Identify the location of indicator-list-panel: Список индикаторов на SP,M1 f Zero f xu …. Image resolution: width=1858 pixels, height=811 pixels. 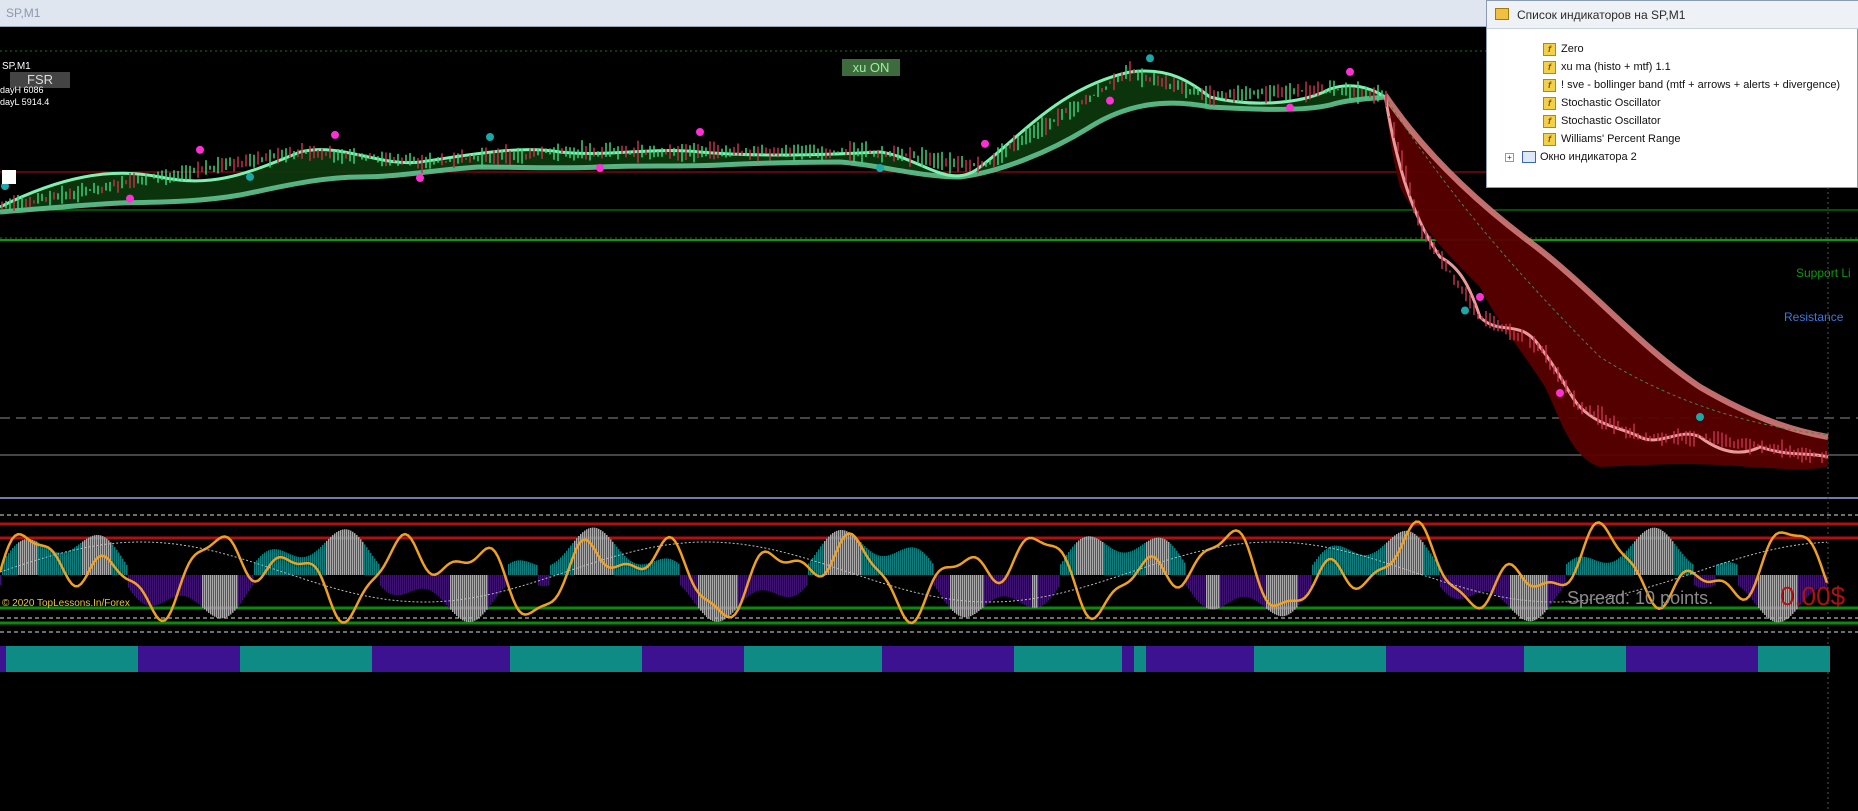
(1672, 94).